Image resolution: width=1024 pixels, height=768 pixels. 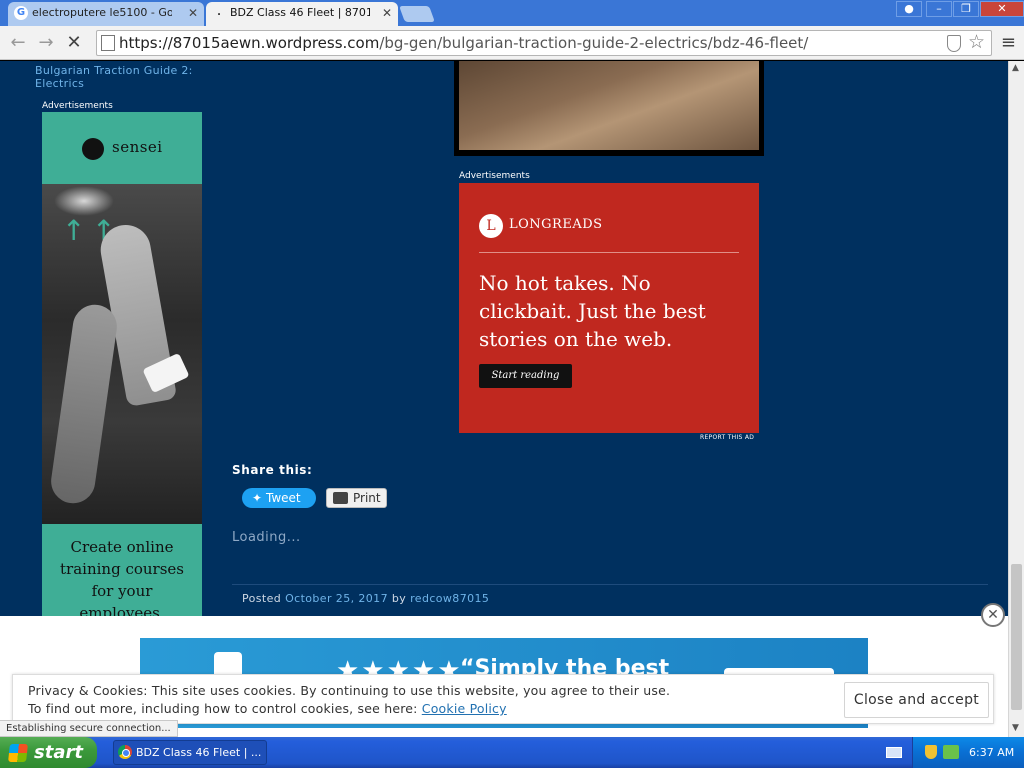 What do you see at coordinates (21, 13) in the screenshot?
I see `google-g-icon: G` at bounding box center [21, 13].